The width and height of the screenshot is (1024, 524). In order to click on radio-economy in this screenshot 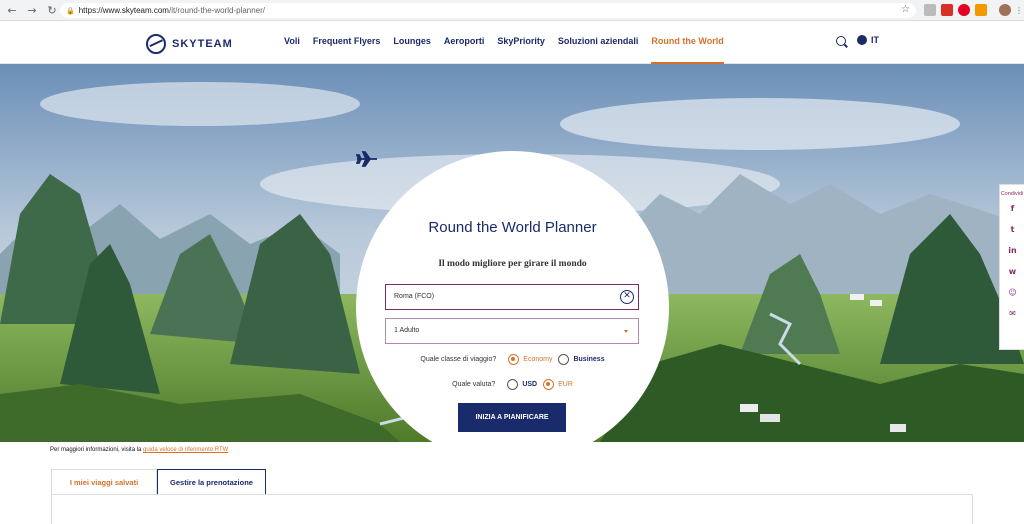, I will do `click(514, 359)`.